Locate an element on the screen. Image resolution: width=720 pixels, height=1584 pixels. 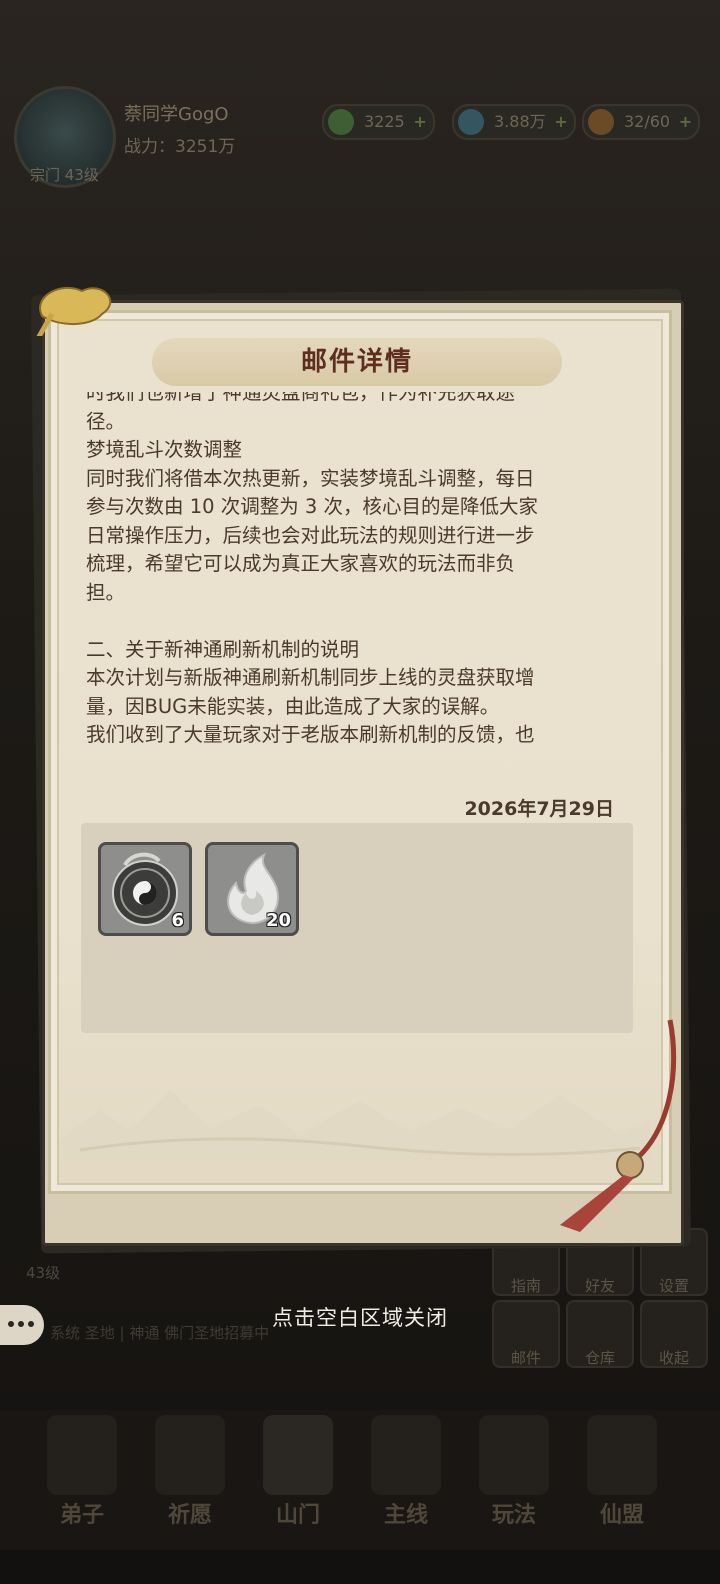
nav-disciples: 弟子 is located at coordinates (82, 1475).